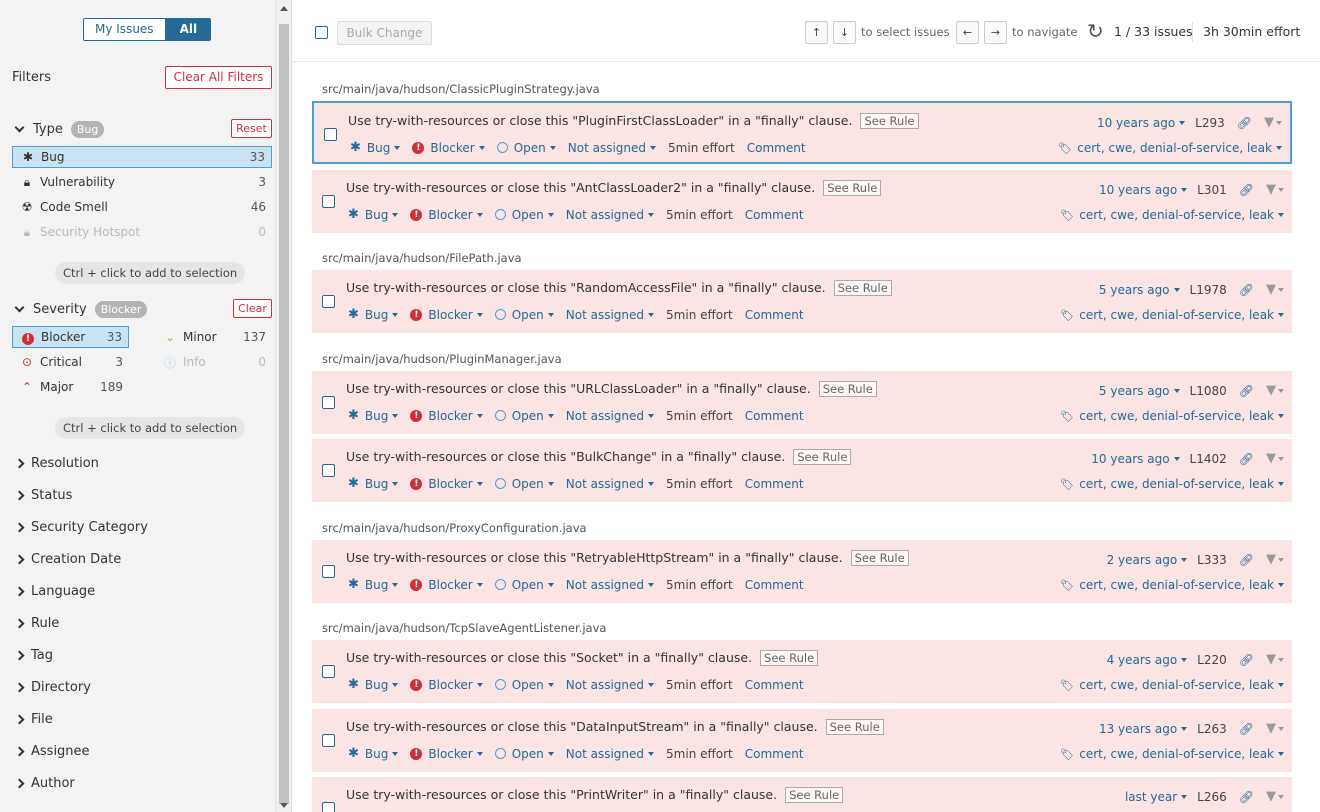 The image size is (1320, 812). Describe the element at coordinates (56, 463) in the screenshot. I see `facet-resolution: Resolution` at that location.